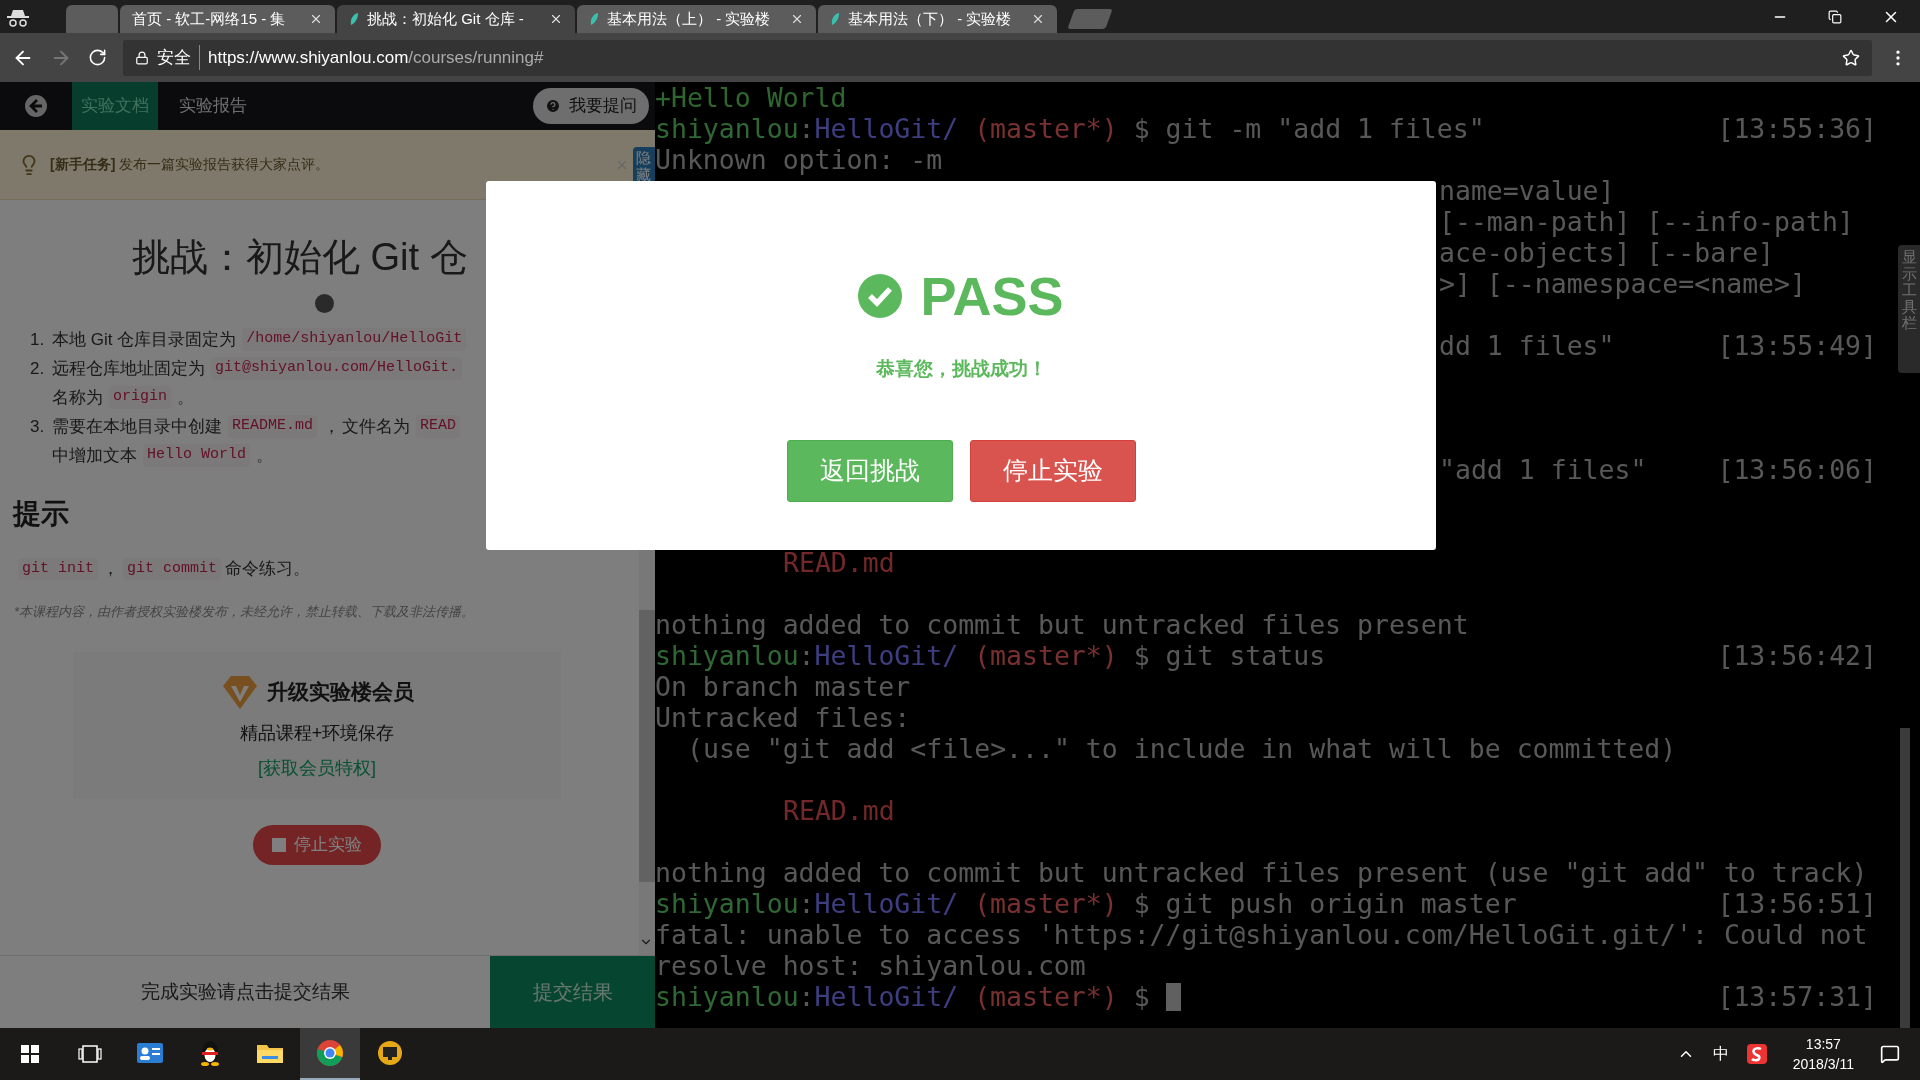 The image size is (1920, 1080). Describe the element at coordinates (1527, 345) in the screenshot. I see `terminal-line: dd 1 files"` at that location.